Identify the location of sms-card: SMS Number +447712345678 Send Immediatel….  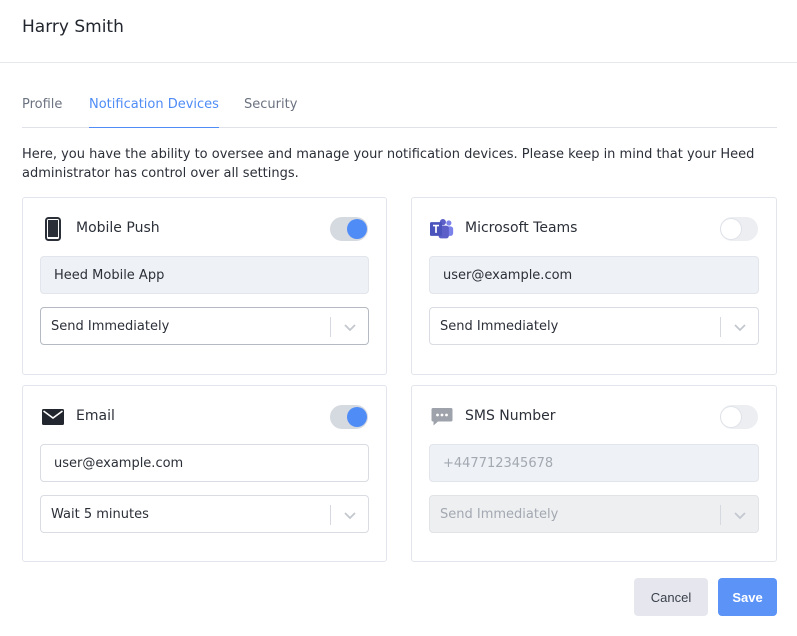
(594, 473).